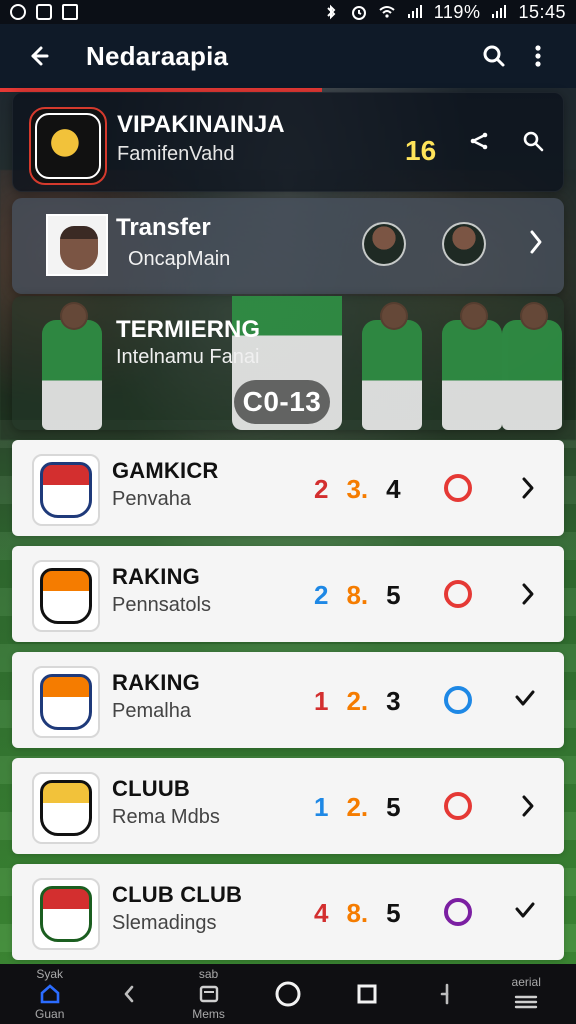 Image resolution: width=576 pixels, height=1024 pixels. What do you see at coordinates (288, 363) in the screenshot?
I see `featured-card-3: TERMIERNG Intelnamu Fanai C0-13` at bounding box center [288, 363].